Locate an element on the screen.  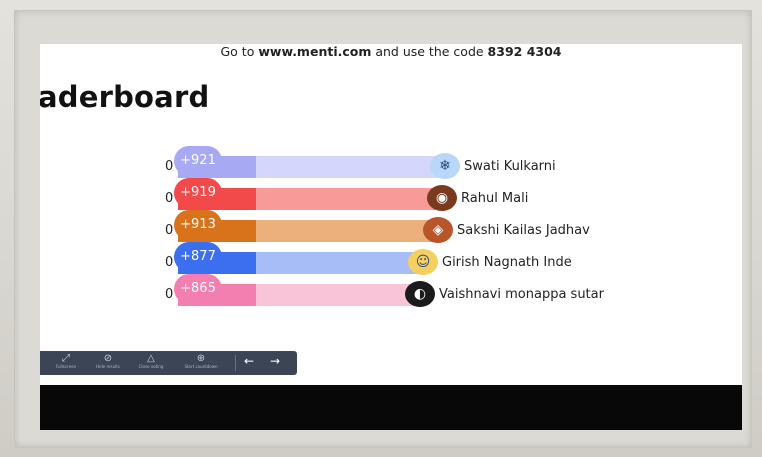
score-bubble: +877 is located at coordinates (198, 257).